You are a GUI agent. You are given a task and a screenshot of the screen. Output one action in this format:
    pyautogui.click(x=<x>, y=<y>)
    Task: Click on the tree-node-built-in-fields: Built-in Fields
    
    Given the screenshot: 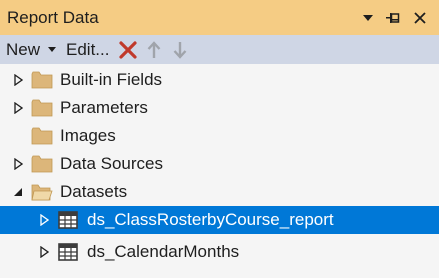 What is the action you would take?
    pyautogui.click(x=219, y=80)
    